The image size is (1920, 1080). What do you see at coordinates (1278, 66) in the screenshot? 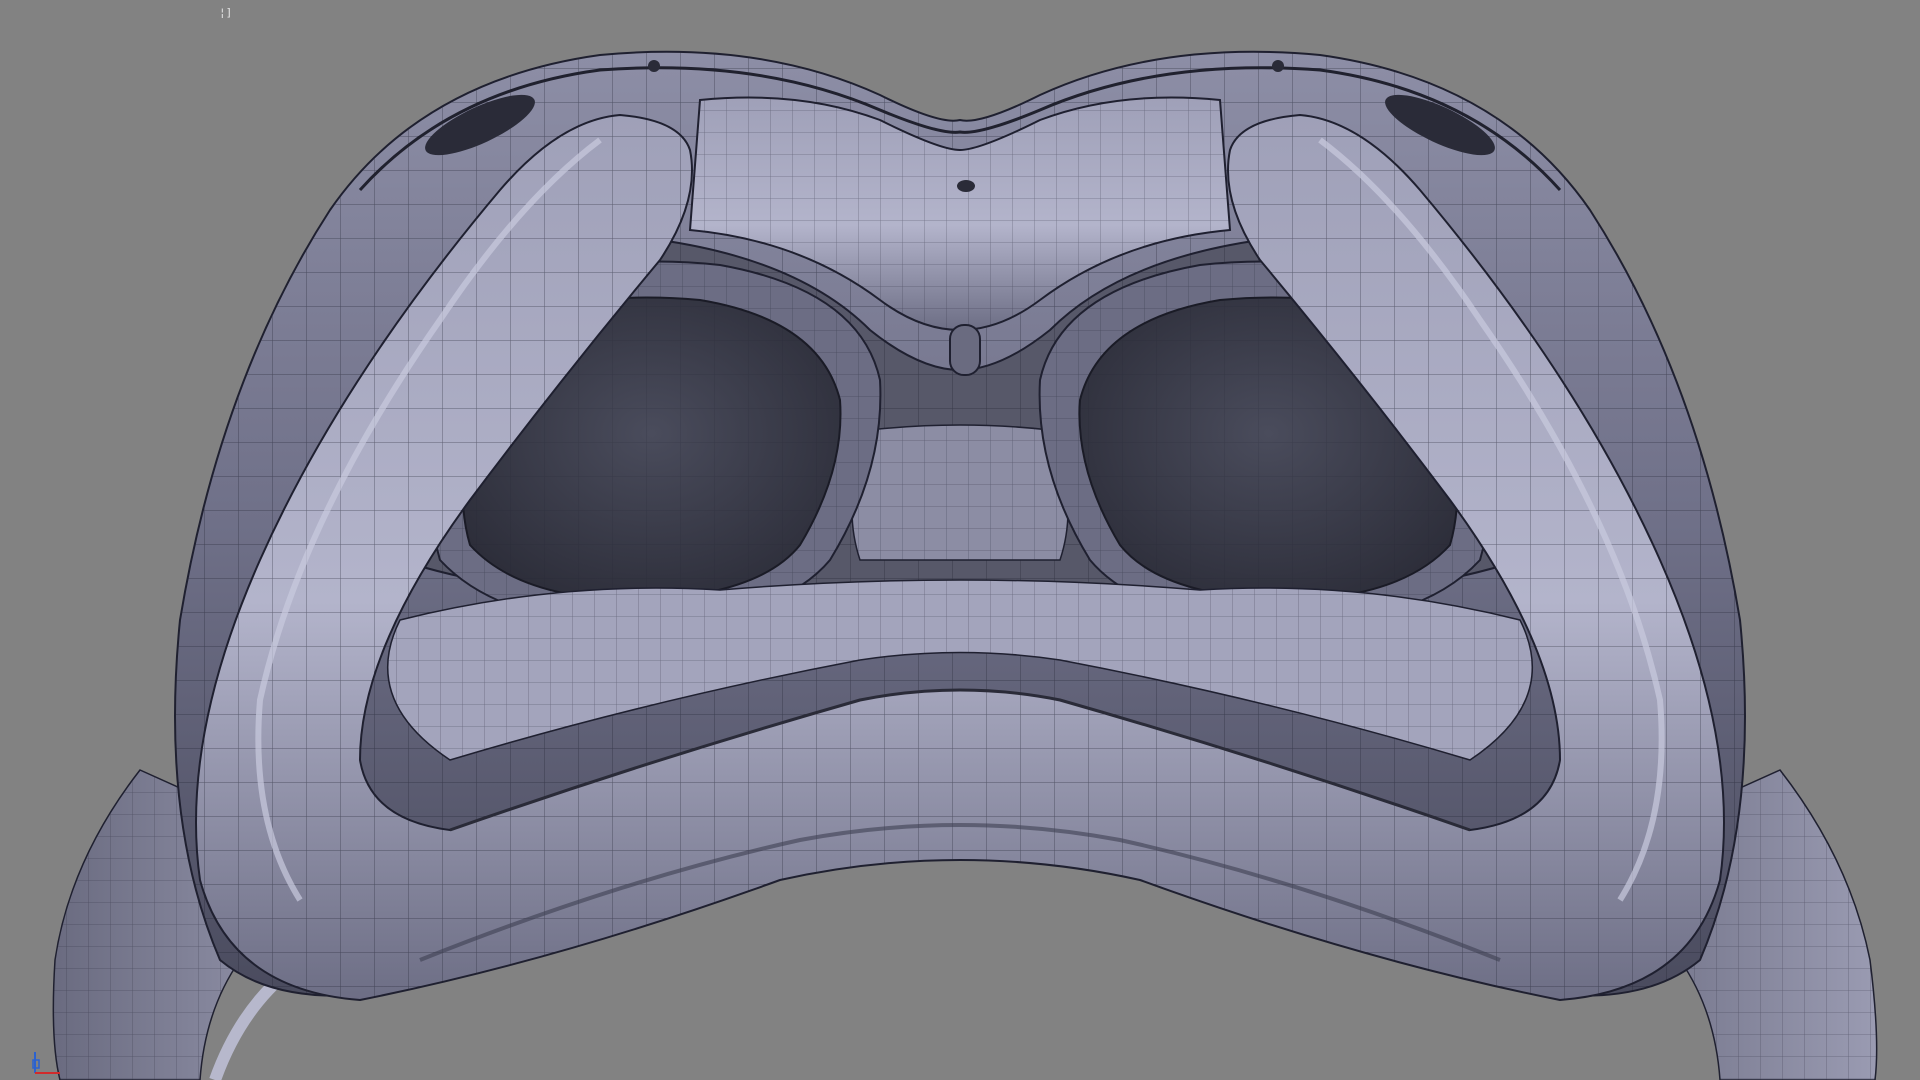
I see `sensor-right-icon` at bounding box center [1278, 66].